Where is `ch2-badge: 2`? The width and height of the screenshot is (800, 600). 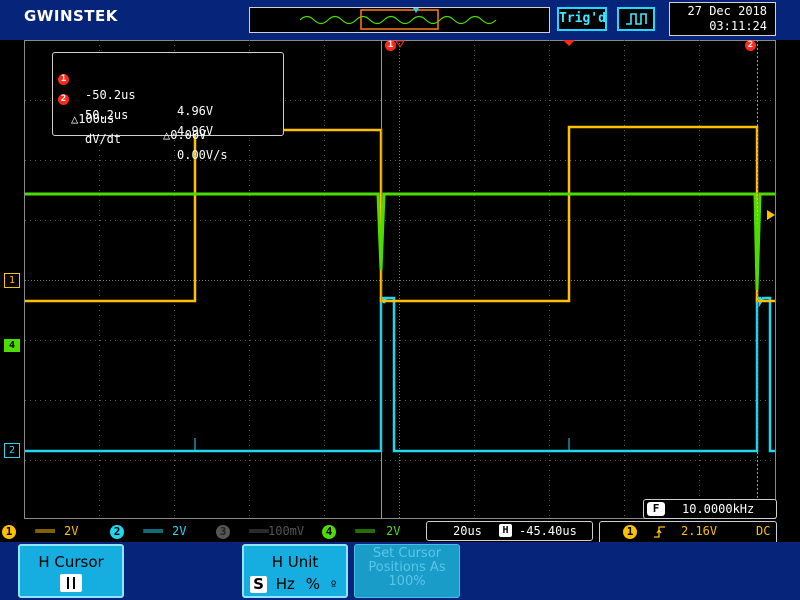
ch2-badge: 2 is located at coordinates (117, 531).